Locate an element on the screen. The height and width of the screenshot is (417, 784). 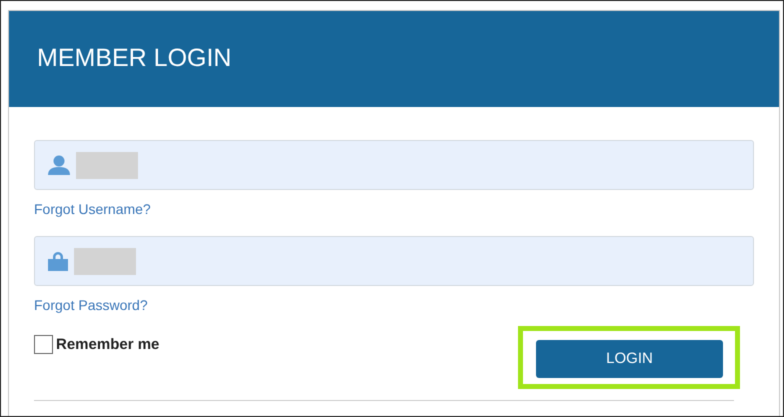
user-icon is located at coordinates (59, 165).